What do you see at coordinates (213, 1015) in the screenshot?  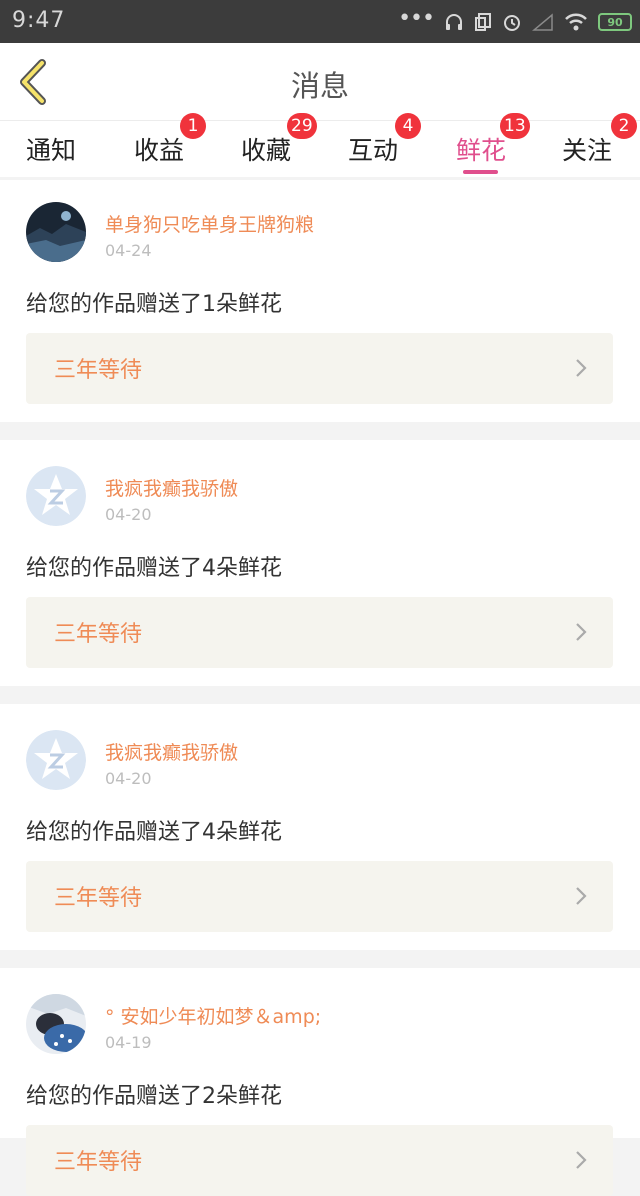 I see `username: ° 安如少年初如梦＆amp;` at bounding box center [213, 1015].